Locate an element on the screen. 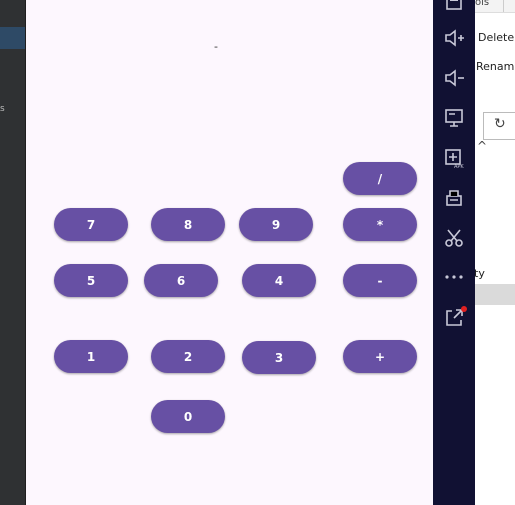  zero-button: 0 is located at coordinates (188, 416).